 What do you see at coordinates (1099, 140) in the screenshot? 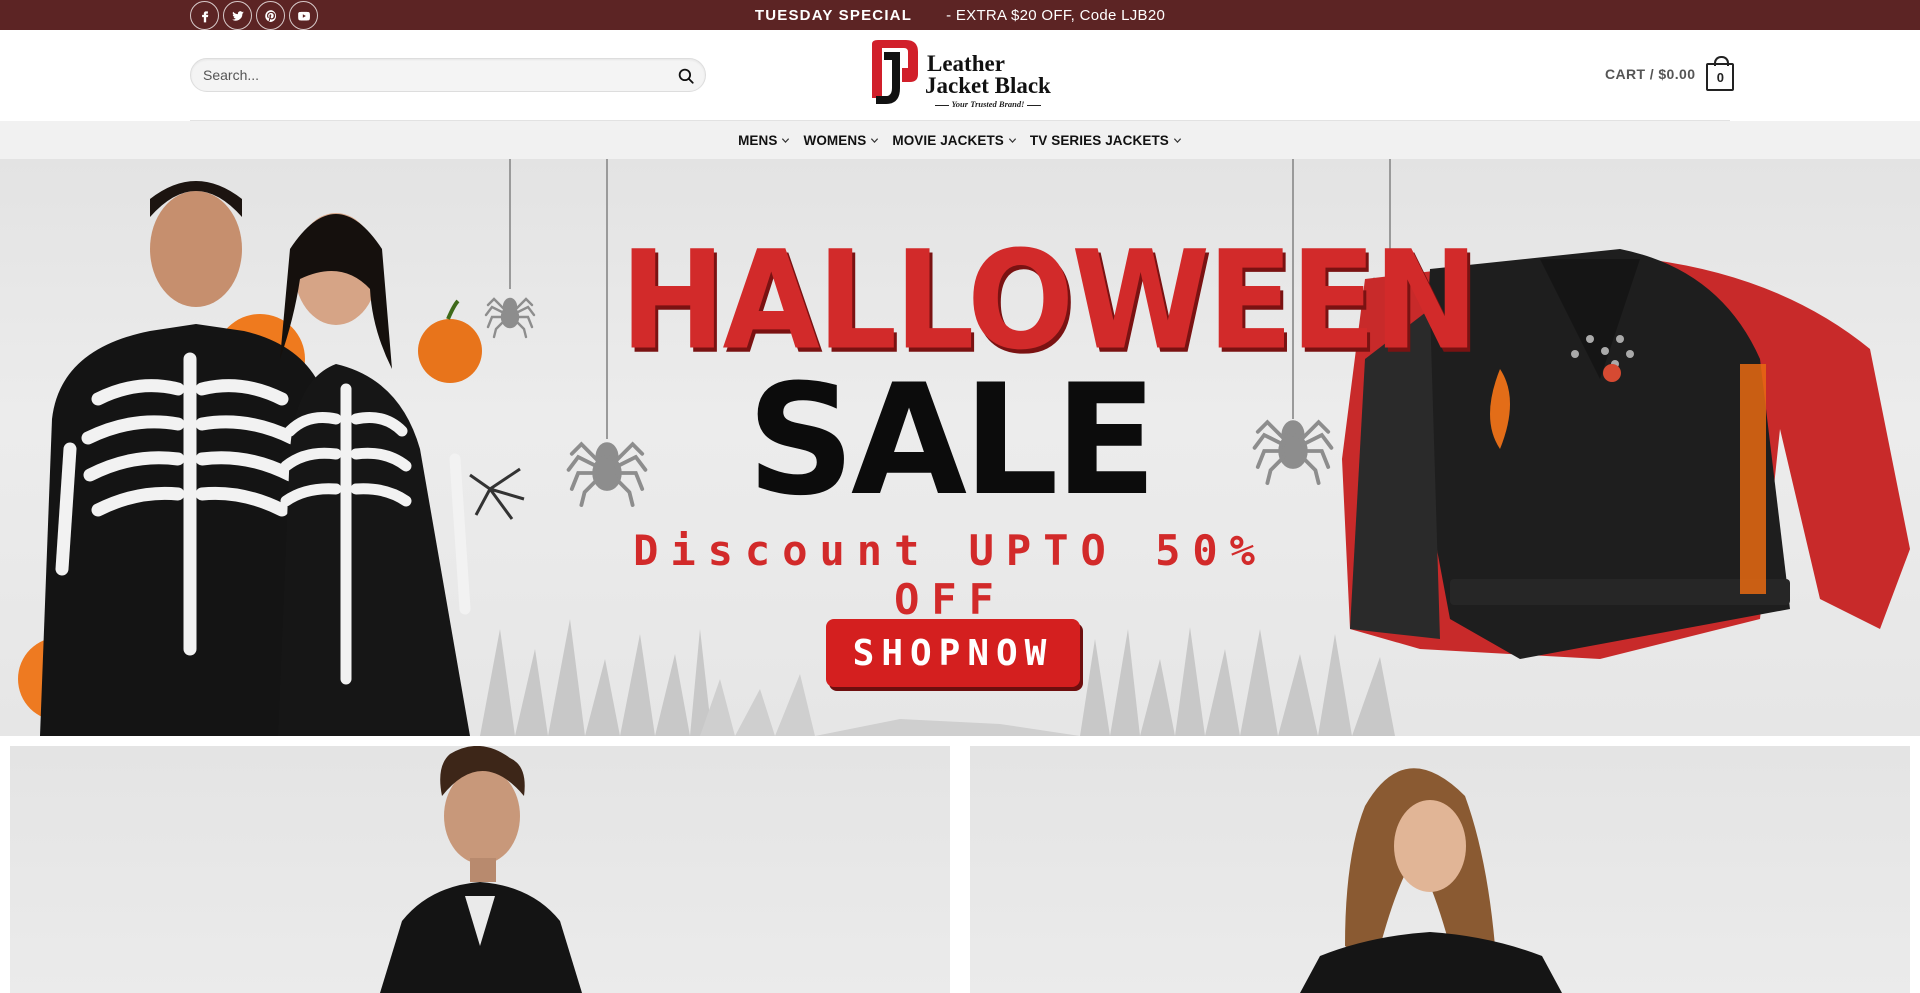
I see `nav-item-label: TV SERIES JACKETS` at bounding box center [1099, 140].